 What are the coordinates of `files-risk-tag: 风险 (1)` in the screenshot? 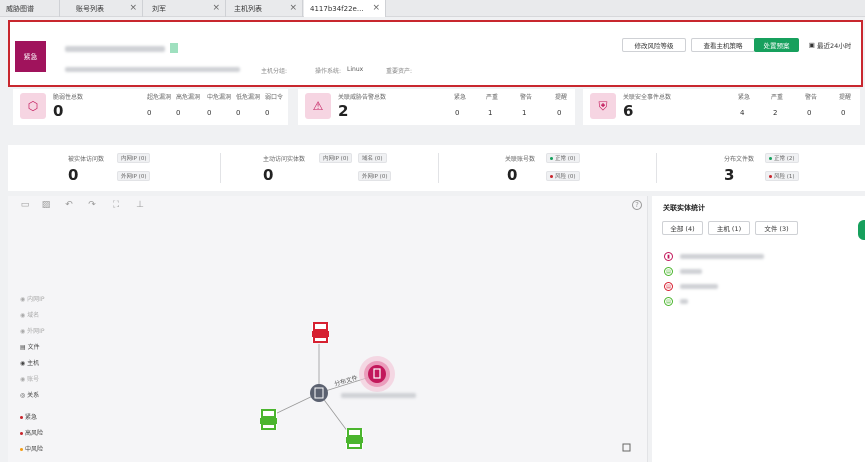 It's located at (782, 176).